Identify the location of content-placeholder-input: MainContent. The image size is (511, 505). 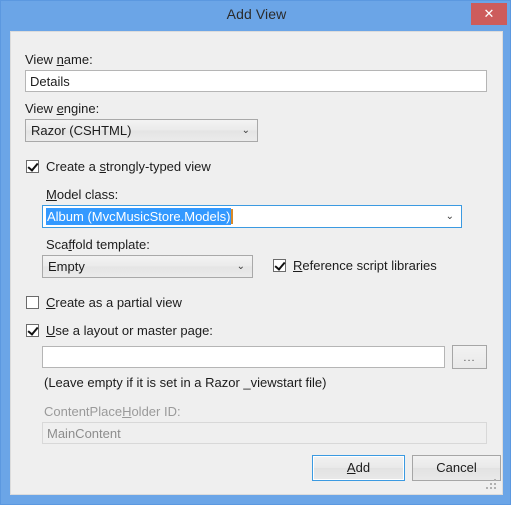
(264, 433).